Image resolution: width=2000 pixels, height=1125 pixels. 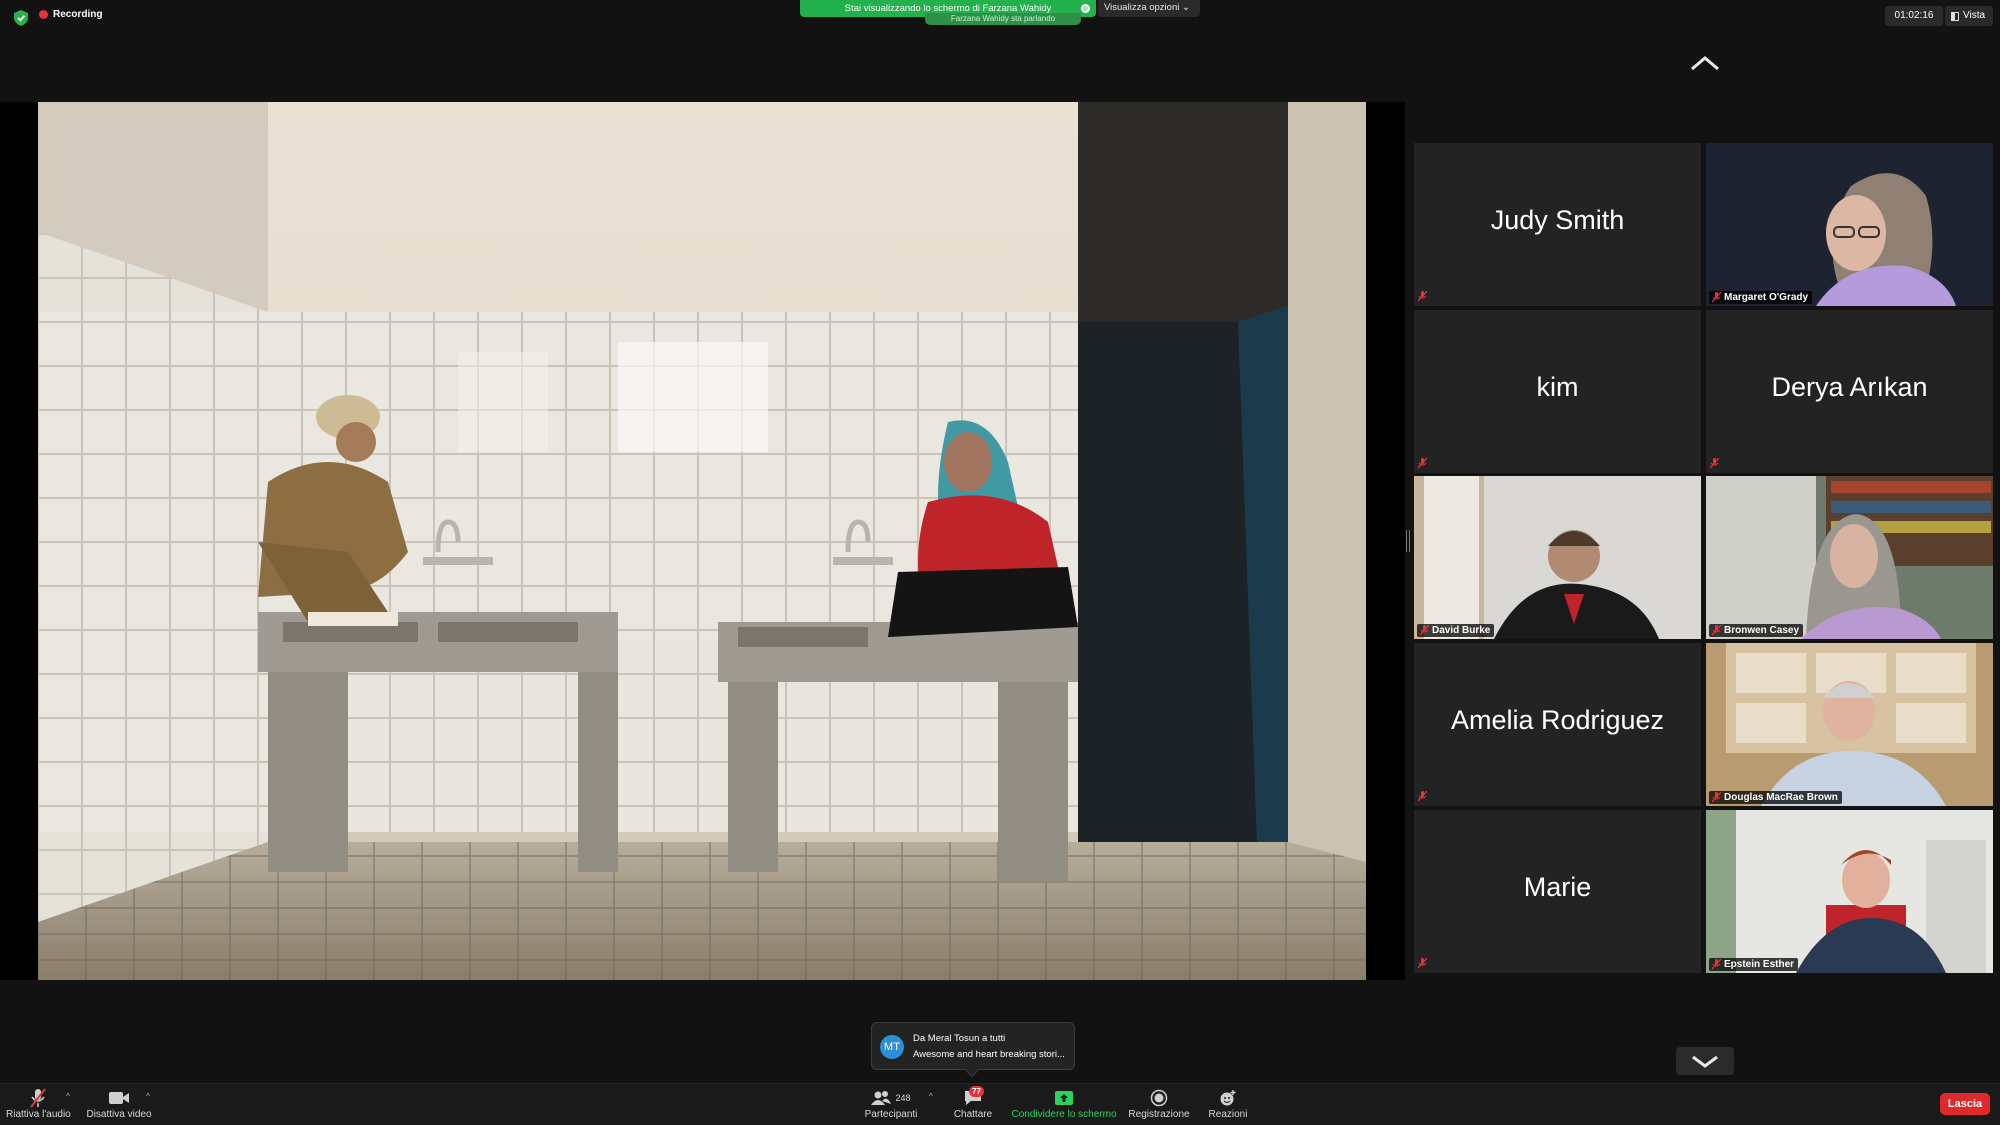 What do you see at coordinates (68, 1096) in the screenshot?
I see `audio-options-caret-icon: ^` at bounding box center [68, 1096].